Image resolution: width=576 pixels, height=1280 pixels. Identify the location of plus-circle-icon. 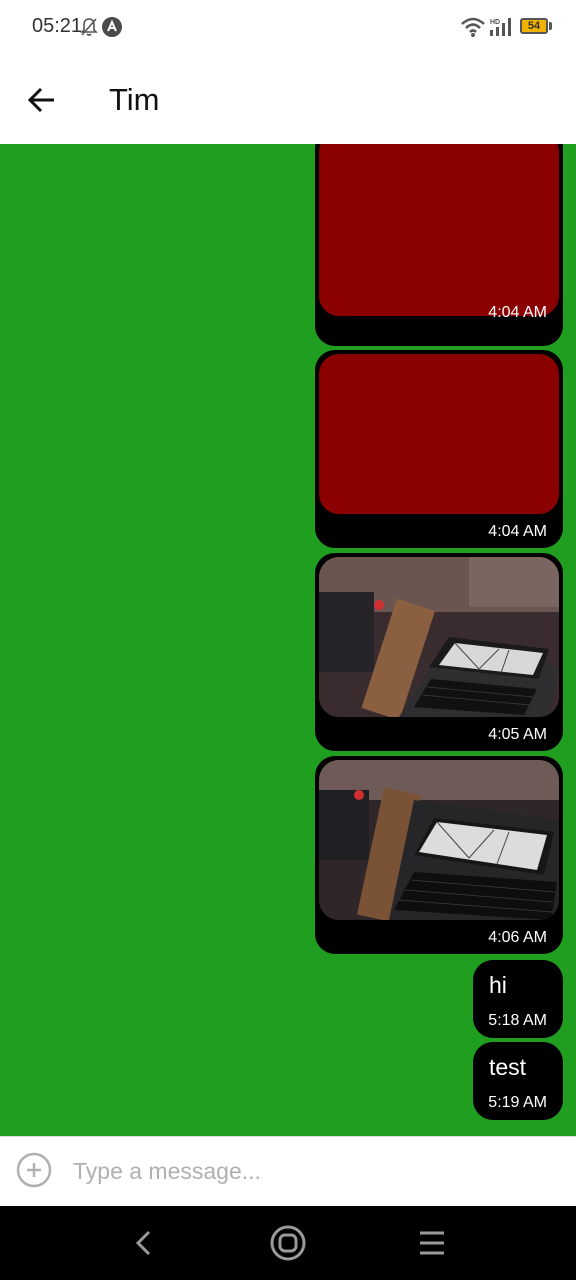
(34, 1170).